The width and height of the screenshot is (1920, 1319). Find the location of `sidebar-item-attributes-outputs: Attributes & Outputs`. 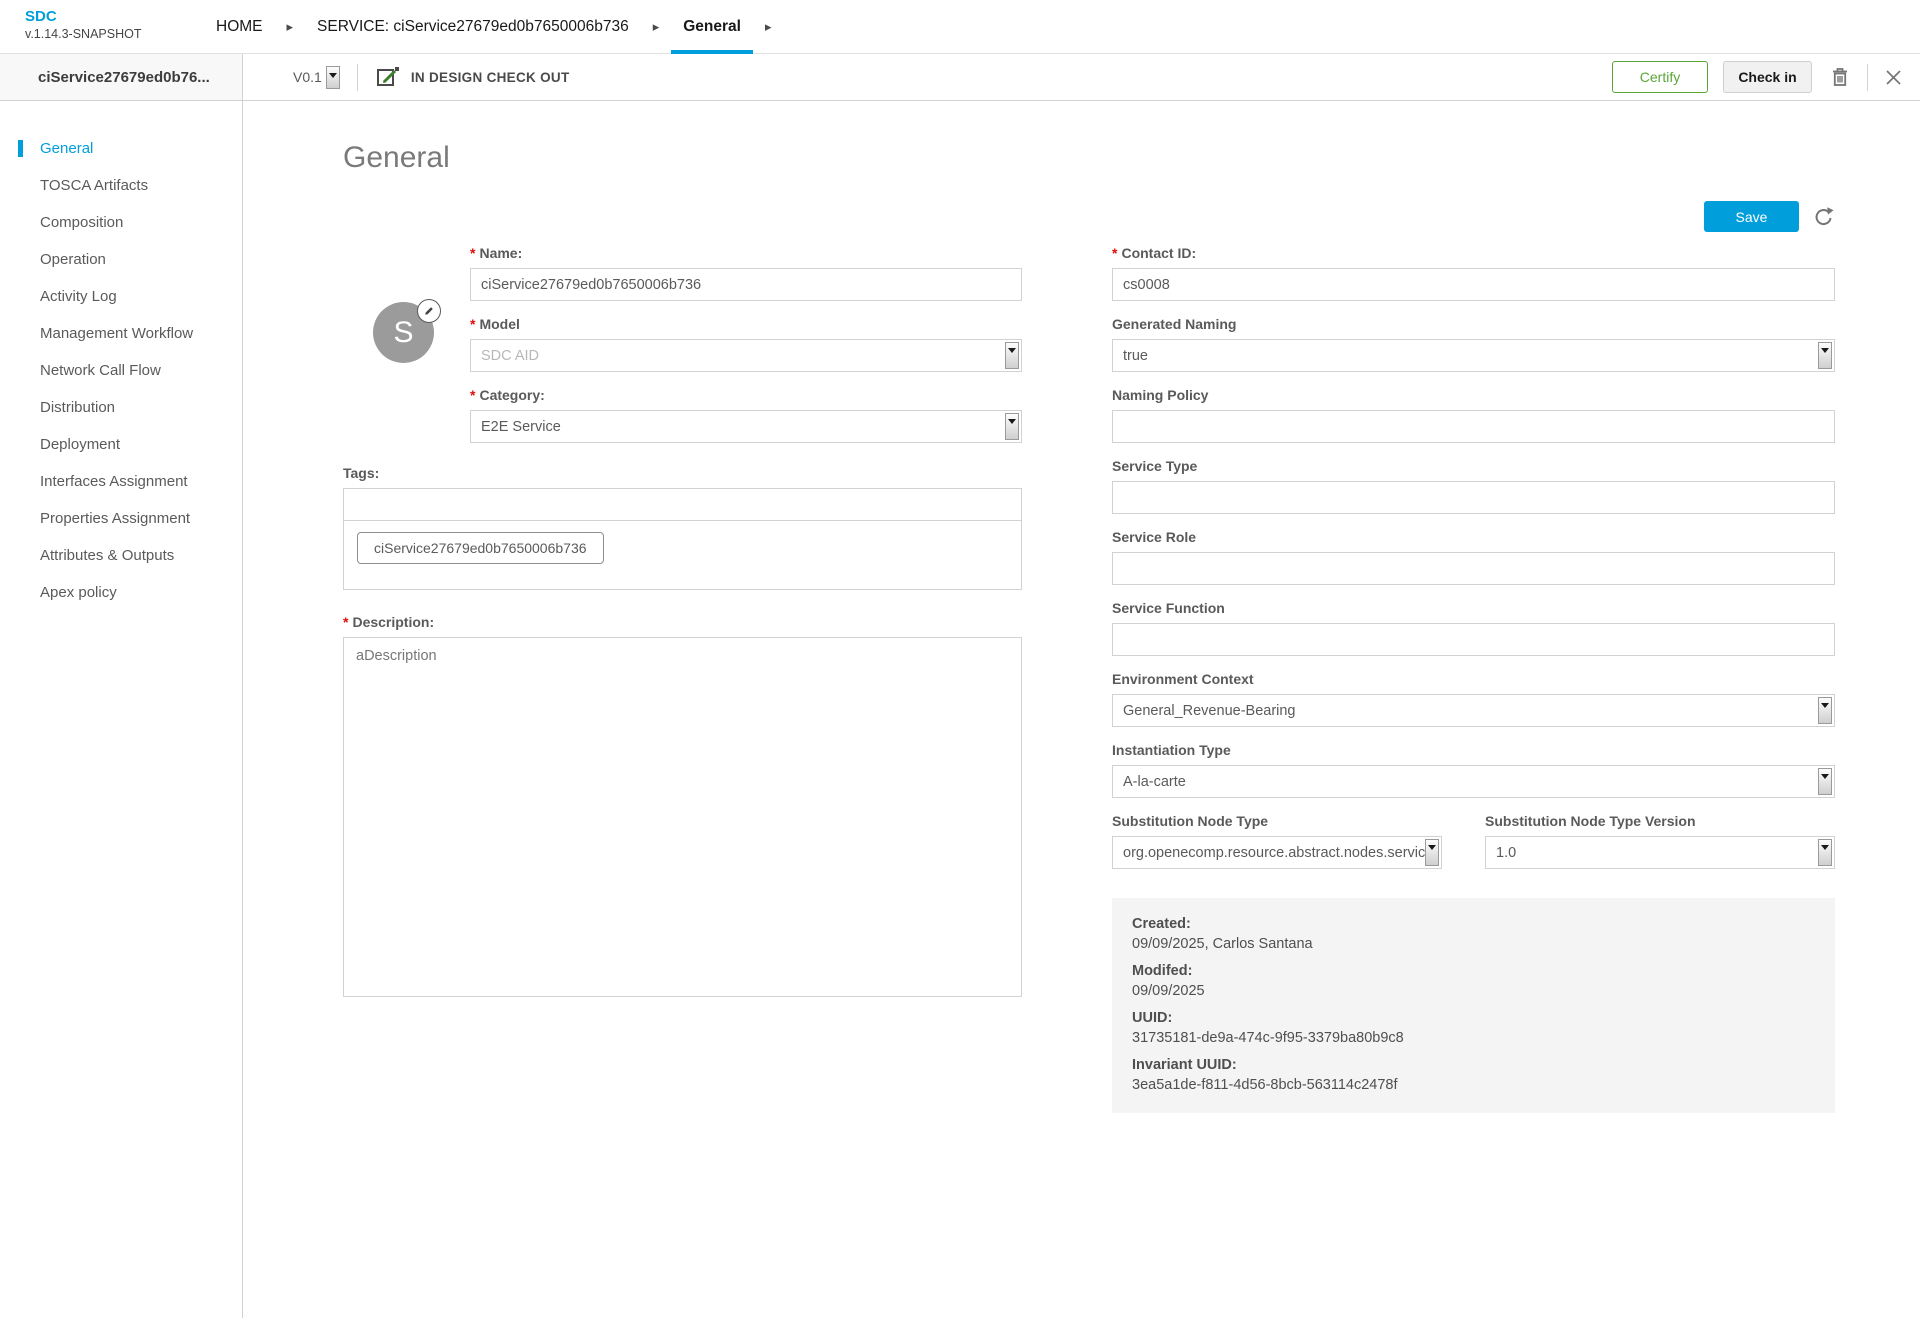

sidebar-item-attributes-outputs: Attributes & Outputs is located at coordinates (121, 555).